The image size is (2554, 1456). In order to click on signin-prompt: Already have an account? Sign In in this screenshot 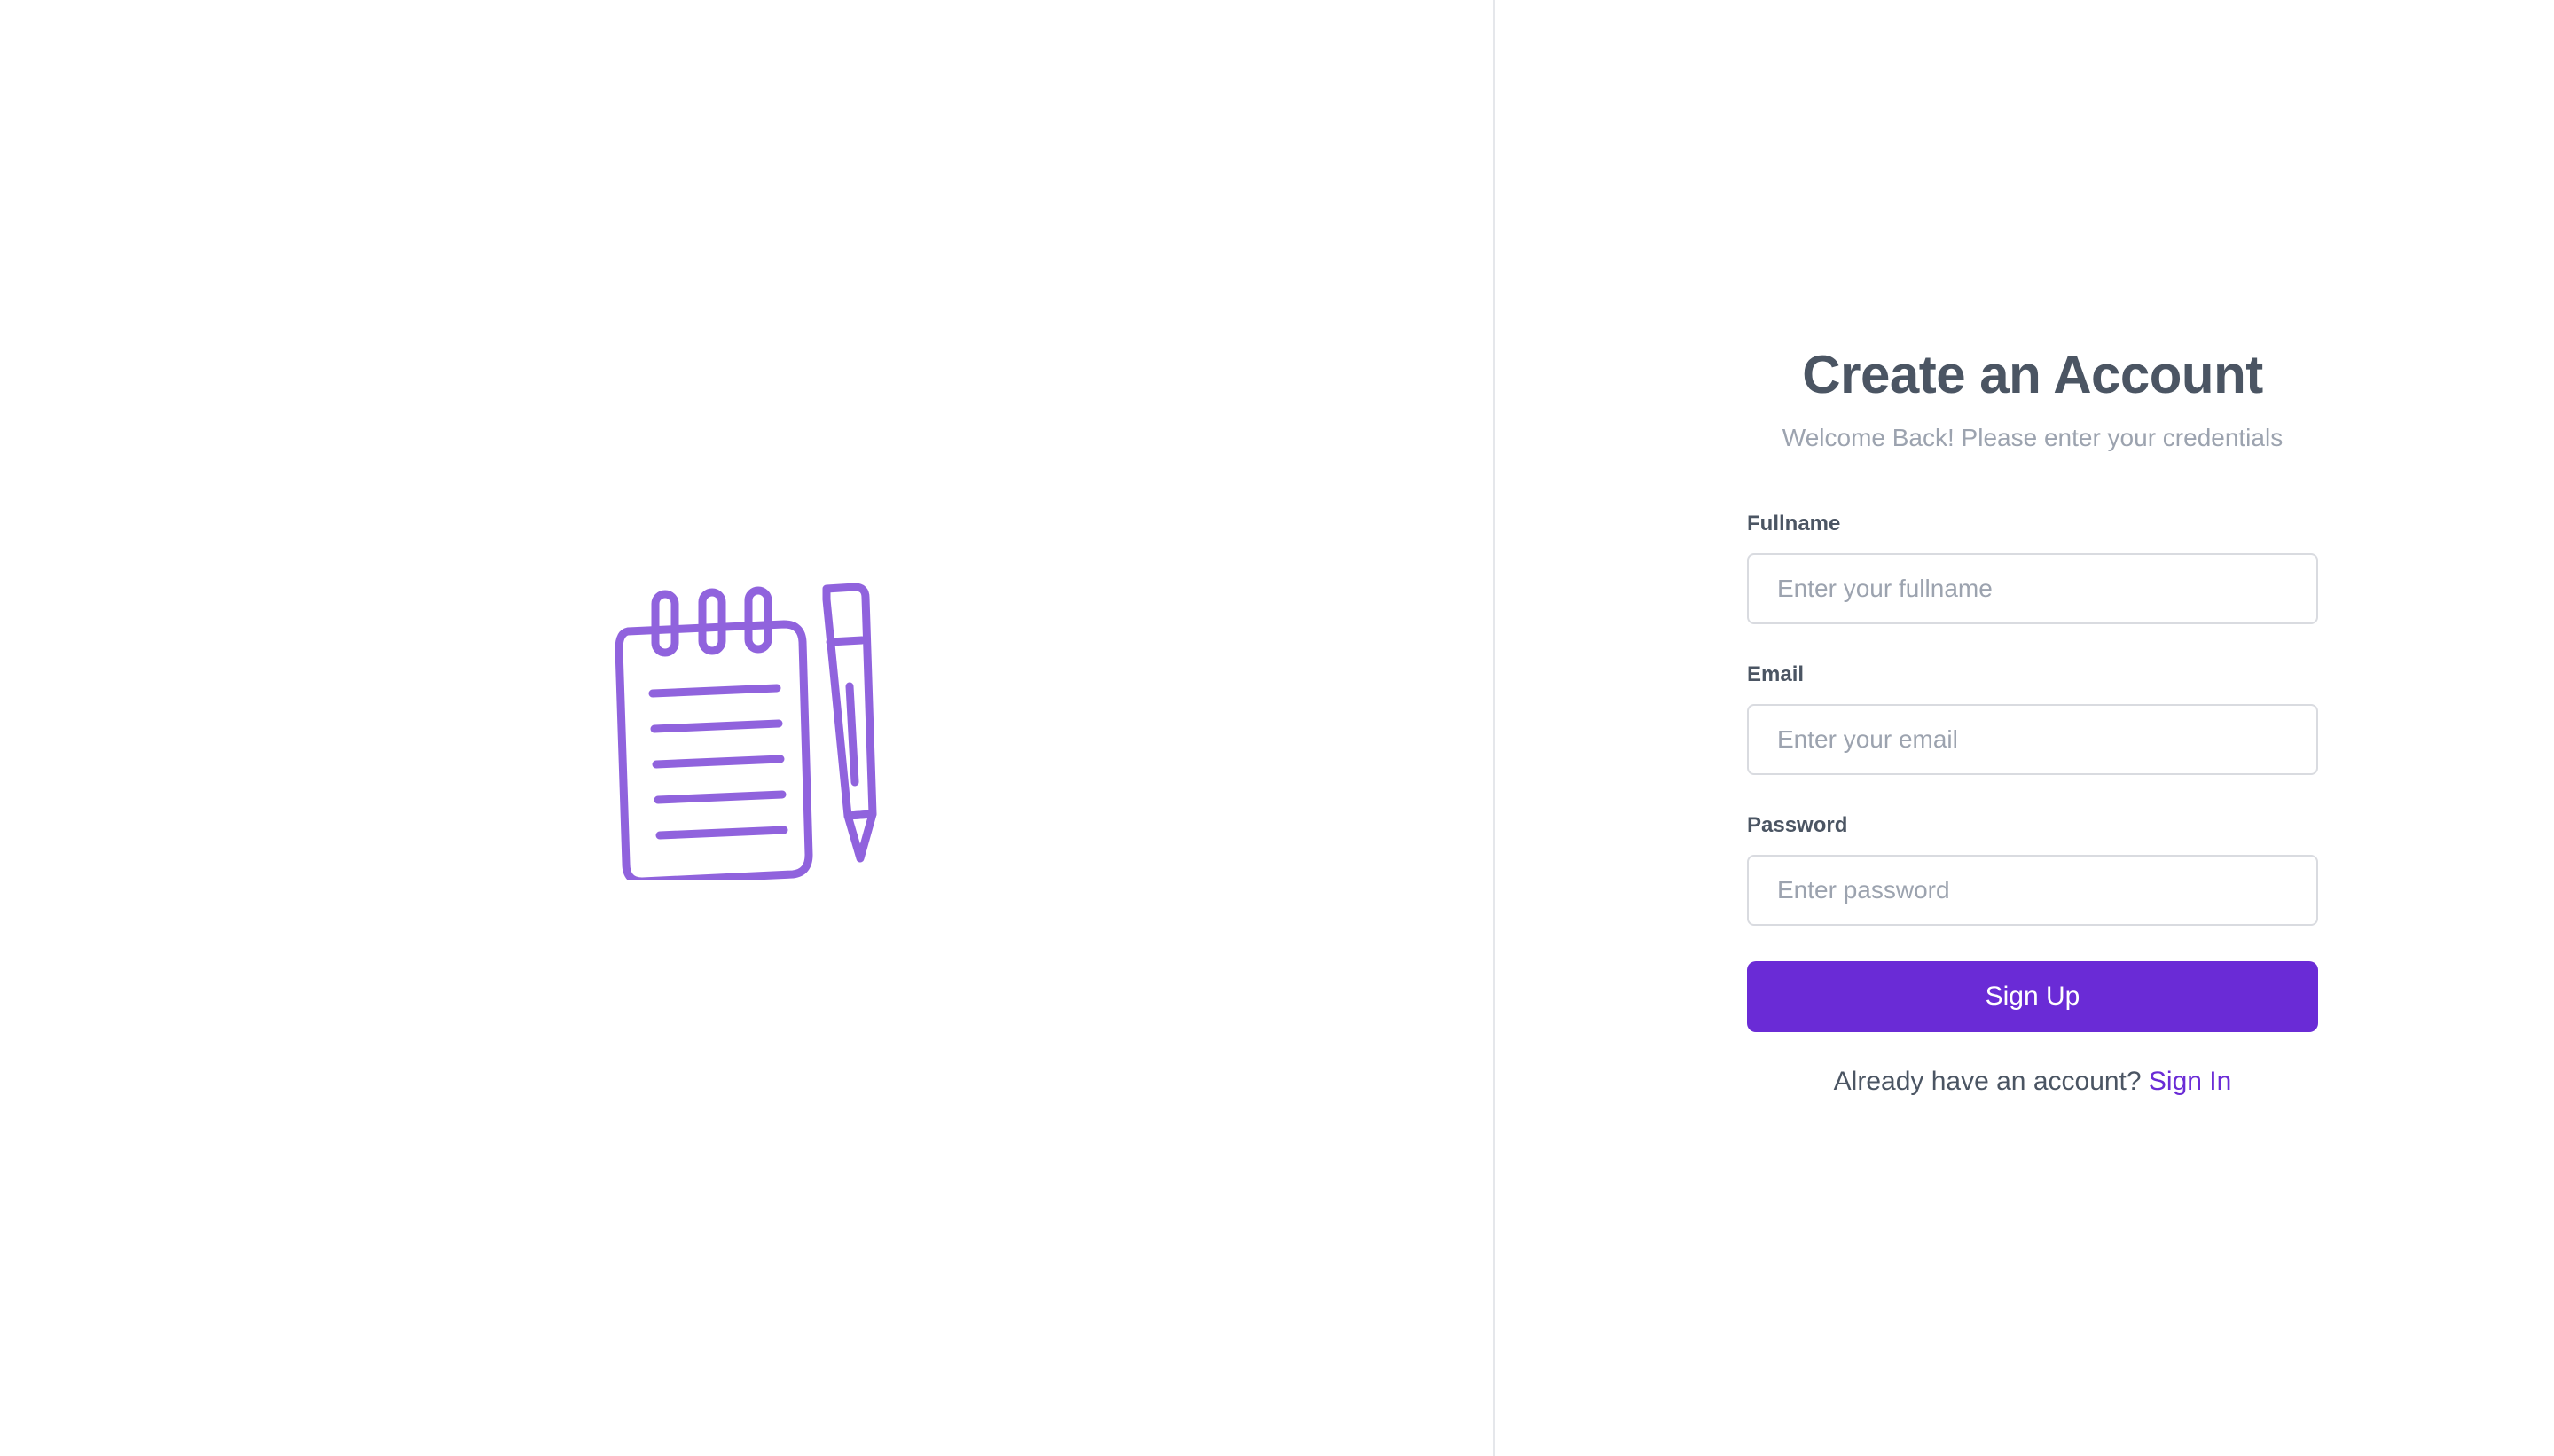, I will do `click(2032, 1082)`.